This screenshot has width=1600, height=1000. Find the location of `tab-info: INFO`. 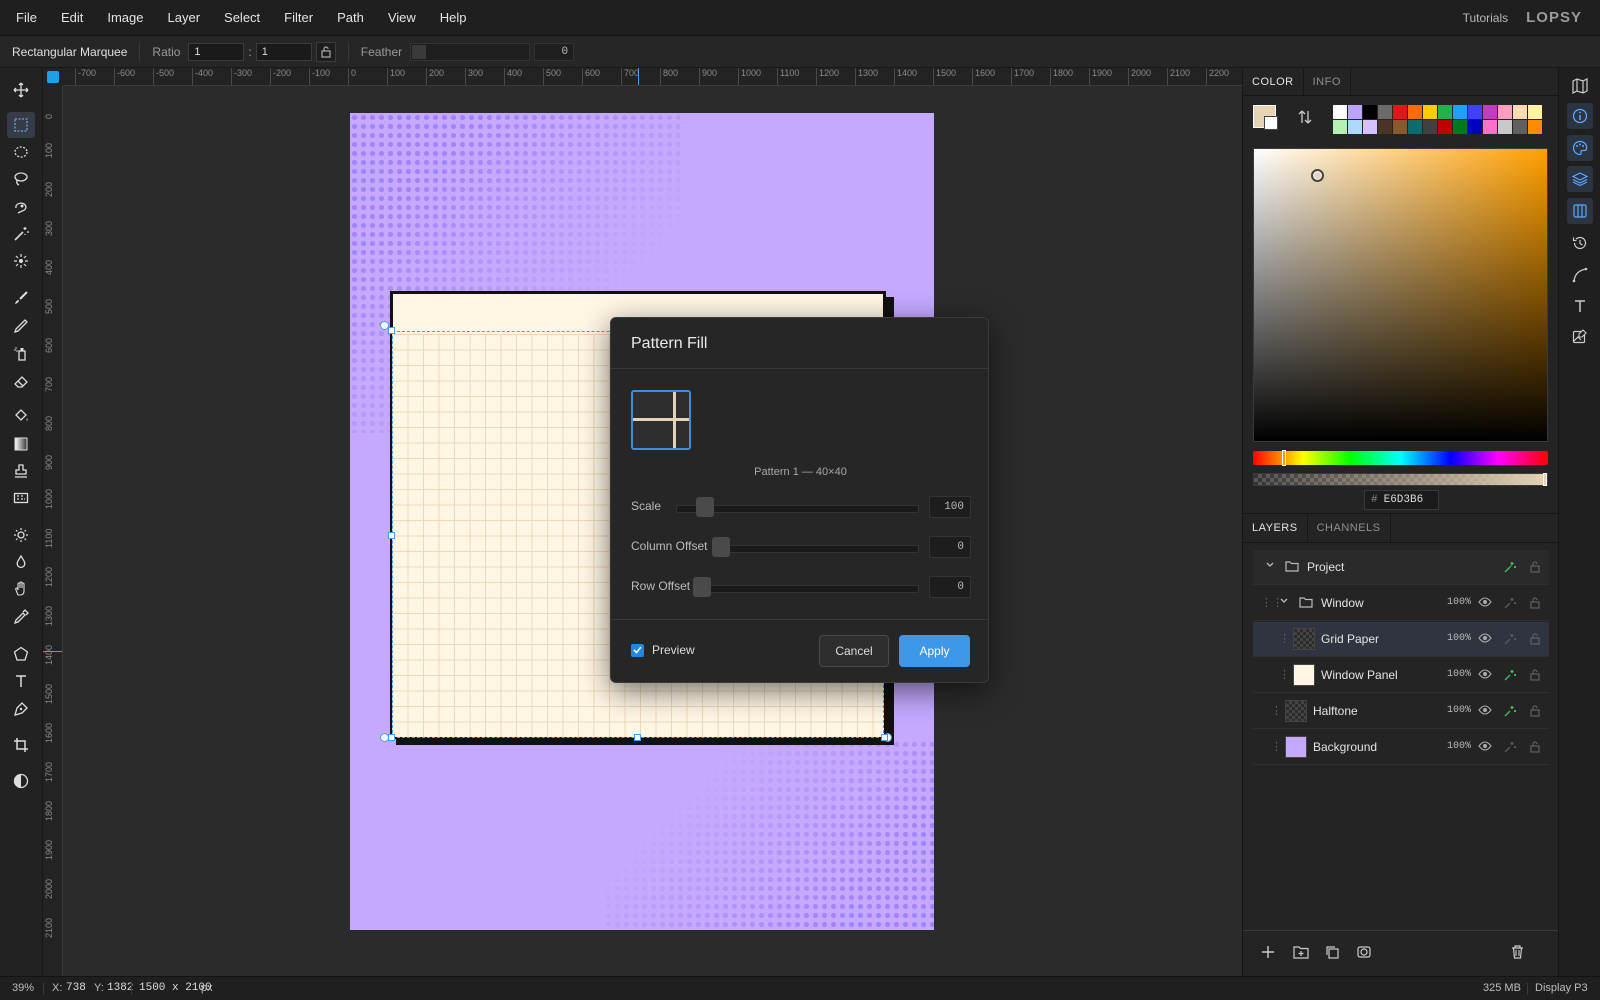

tab-info: INFO is located at coordinates (1327, 81).